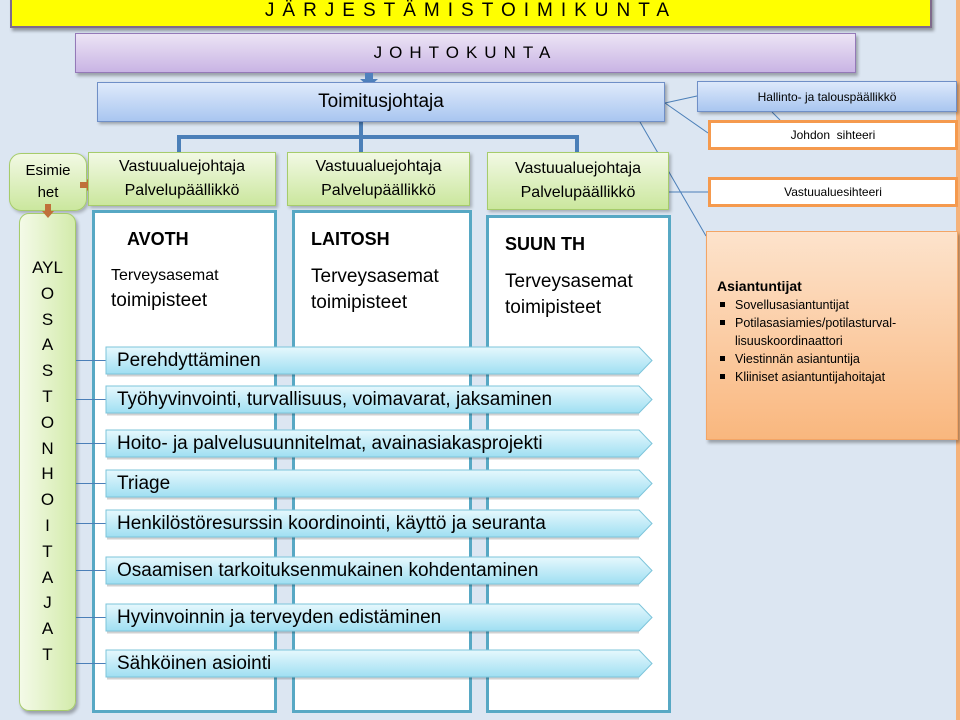 Image resolution: width=960 pixels, height=720 pixels. Describe the element at coordinates (194, 663) in the screenshot. I see `task-label: Sähköinen asiointi` at that location.